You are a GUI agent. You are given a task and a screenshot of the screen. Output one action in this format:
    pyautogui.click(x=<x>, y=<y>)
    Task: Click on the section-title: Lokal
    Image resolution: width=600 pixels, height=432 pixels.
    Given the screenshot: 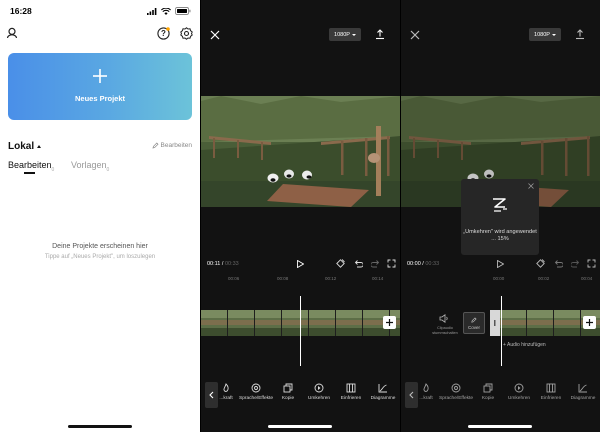 What is the action you would take?
    pyautogui.click(x=25, y=146)
    